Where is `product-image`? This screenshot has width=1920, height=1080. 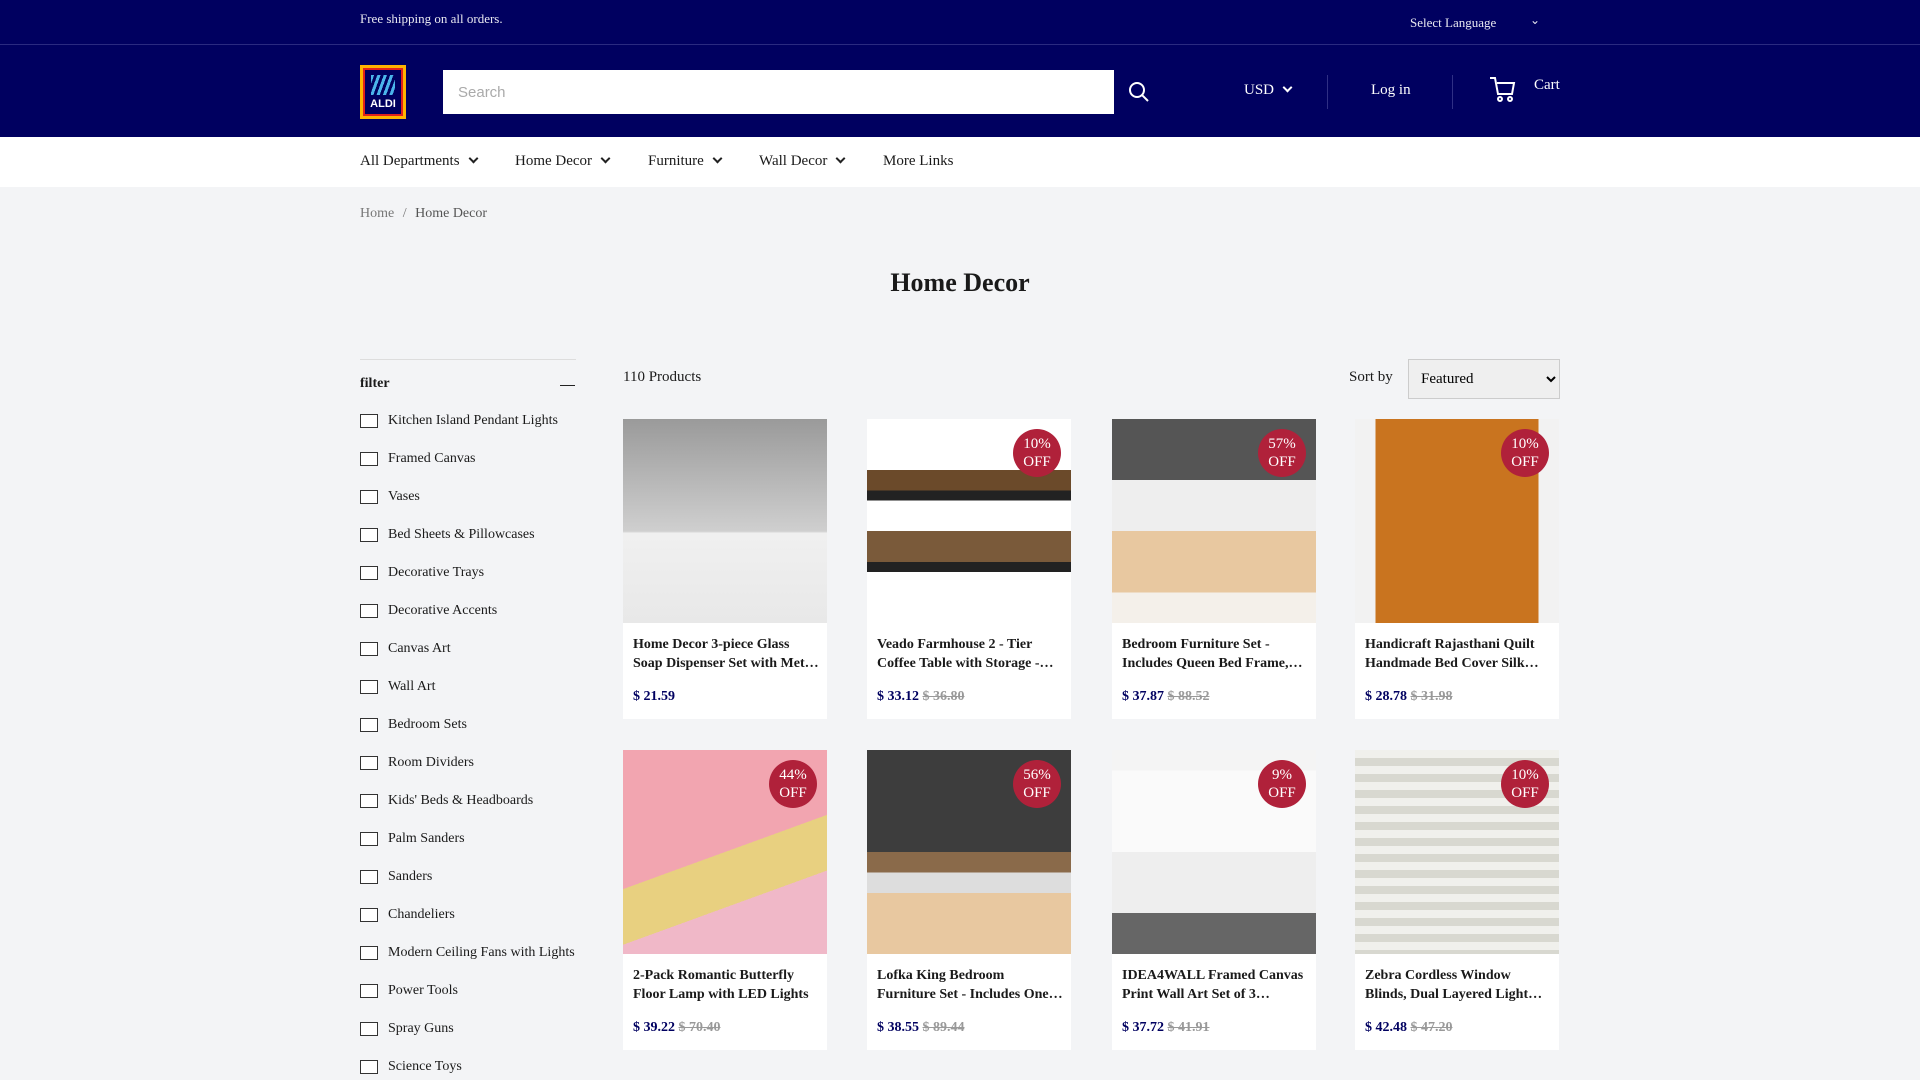 product-image is located at coordinates (725, 521).